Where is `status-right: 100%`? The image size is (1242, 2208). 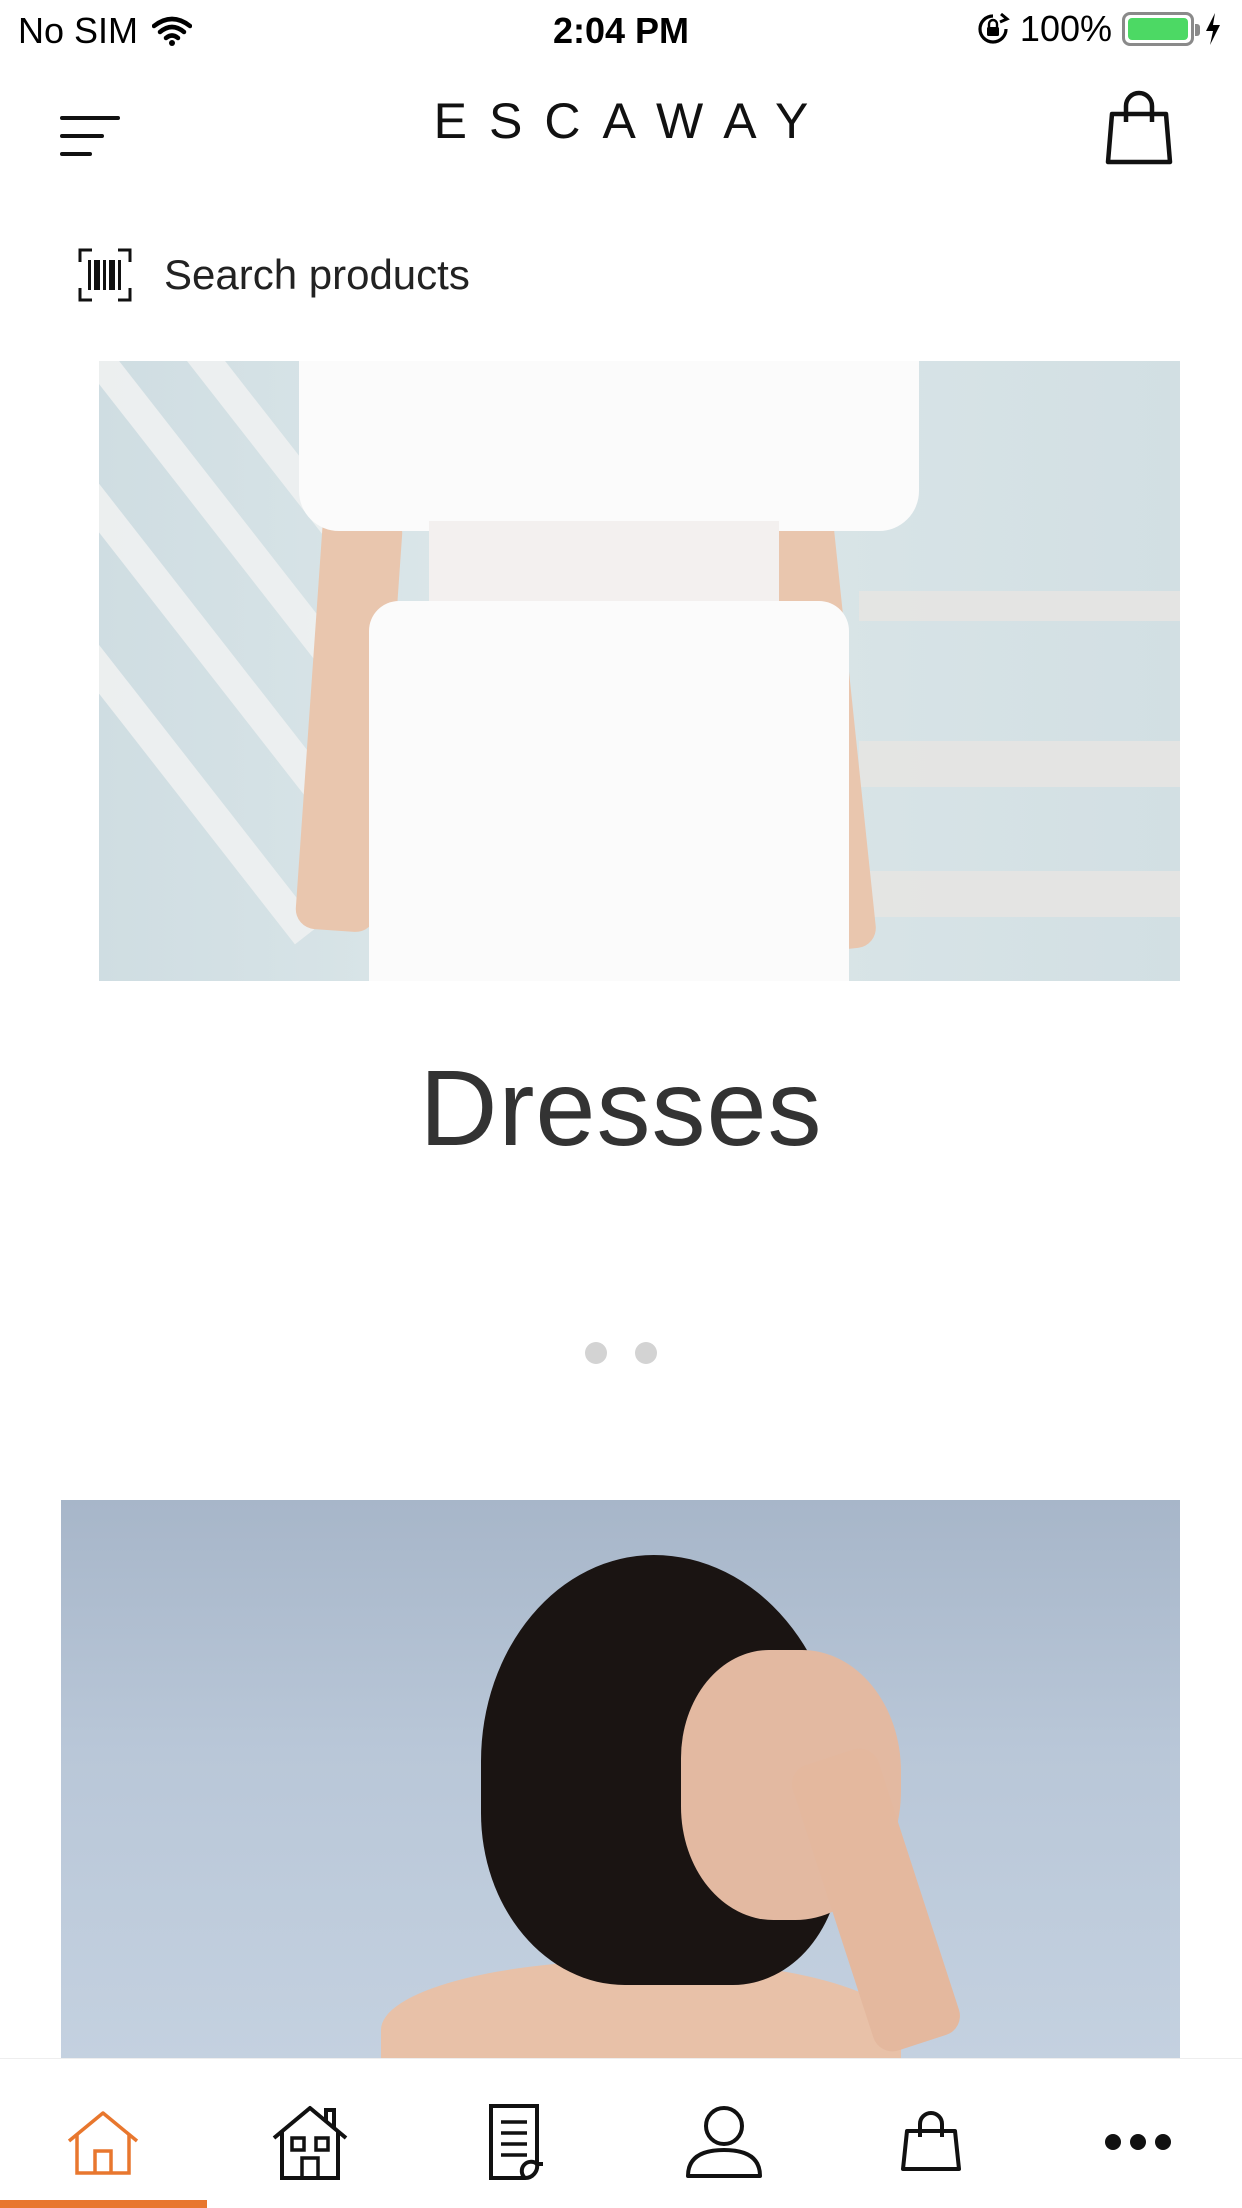 status-right: 100% is located at coordinates (1099, 29).